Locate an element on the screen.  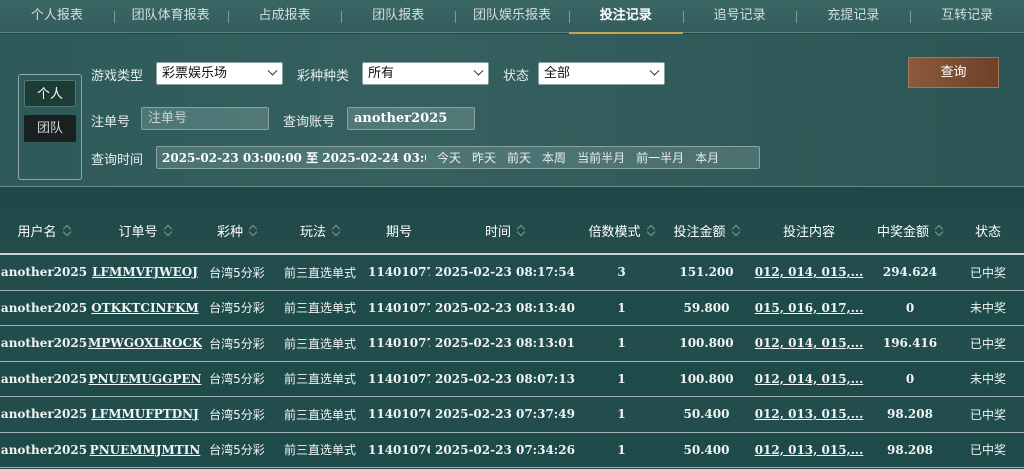
cell-order-link: PNUEMUGGPEN is located at coordinates (145, 379).